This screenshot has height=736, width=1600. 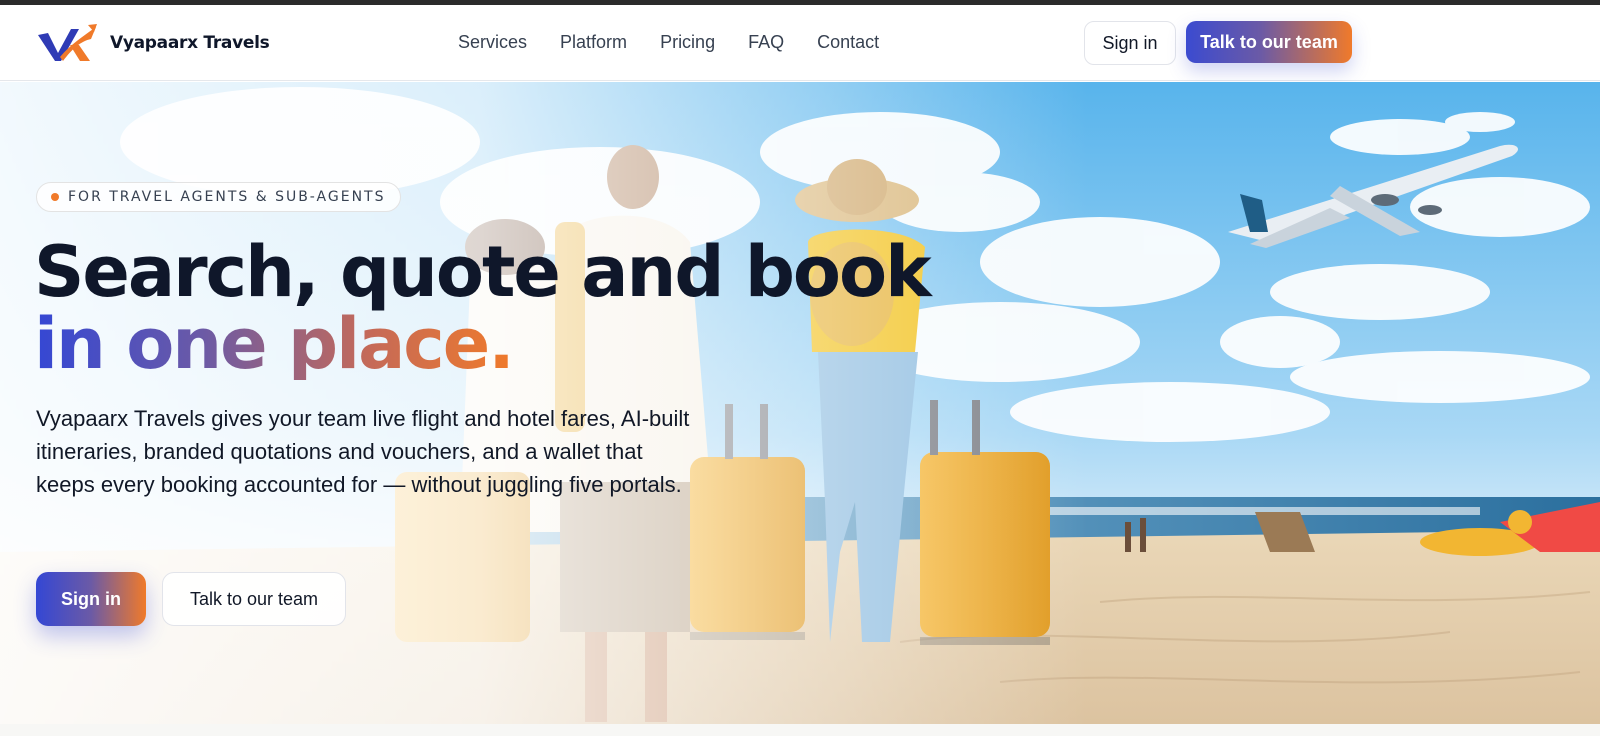 What do you see at coordinates (483, 272) in the screenshot?
I see `hero-headline-line-1: Search, quote and book` at bounding box center [483, 272].